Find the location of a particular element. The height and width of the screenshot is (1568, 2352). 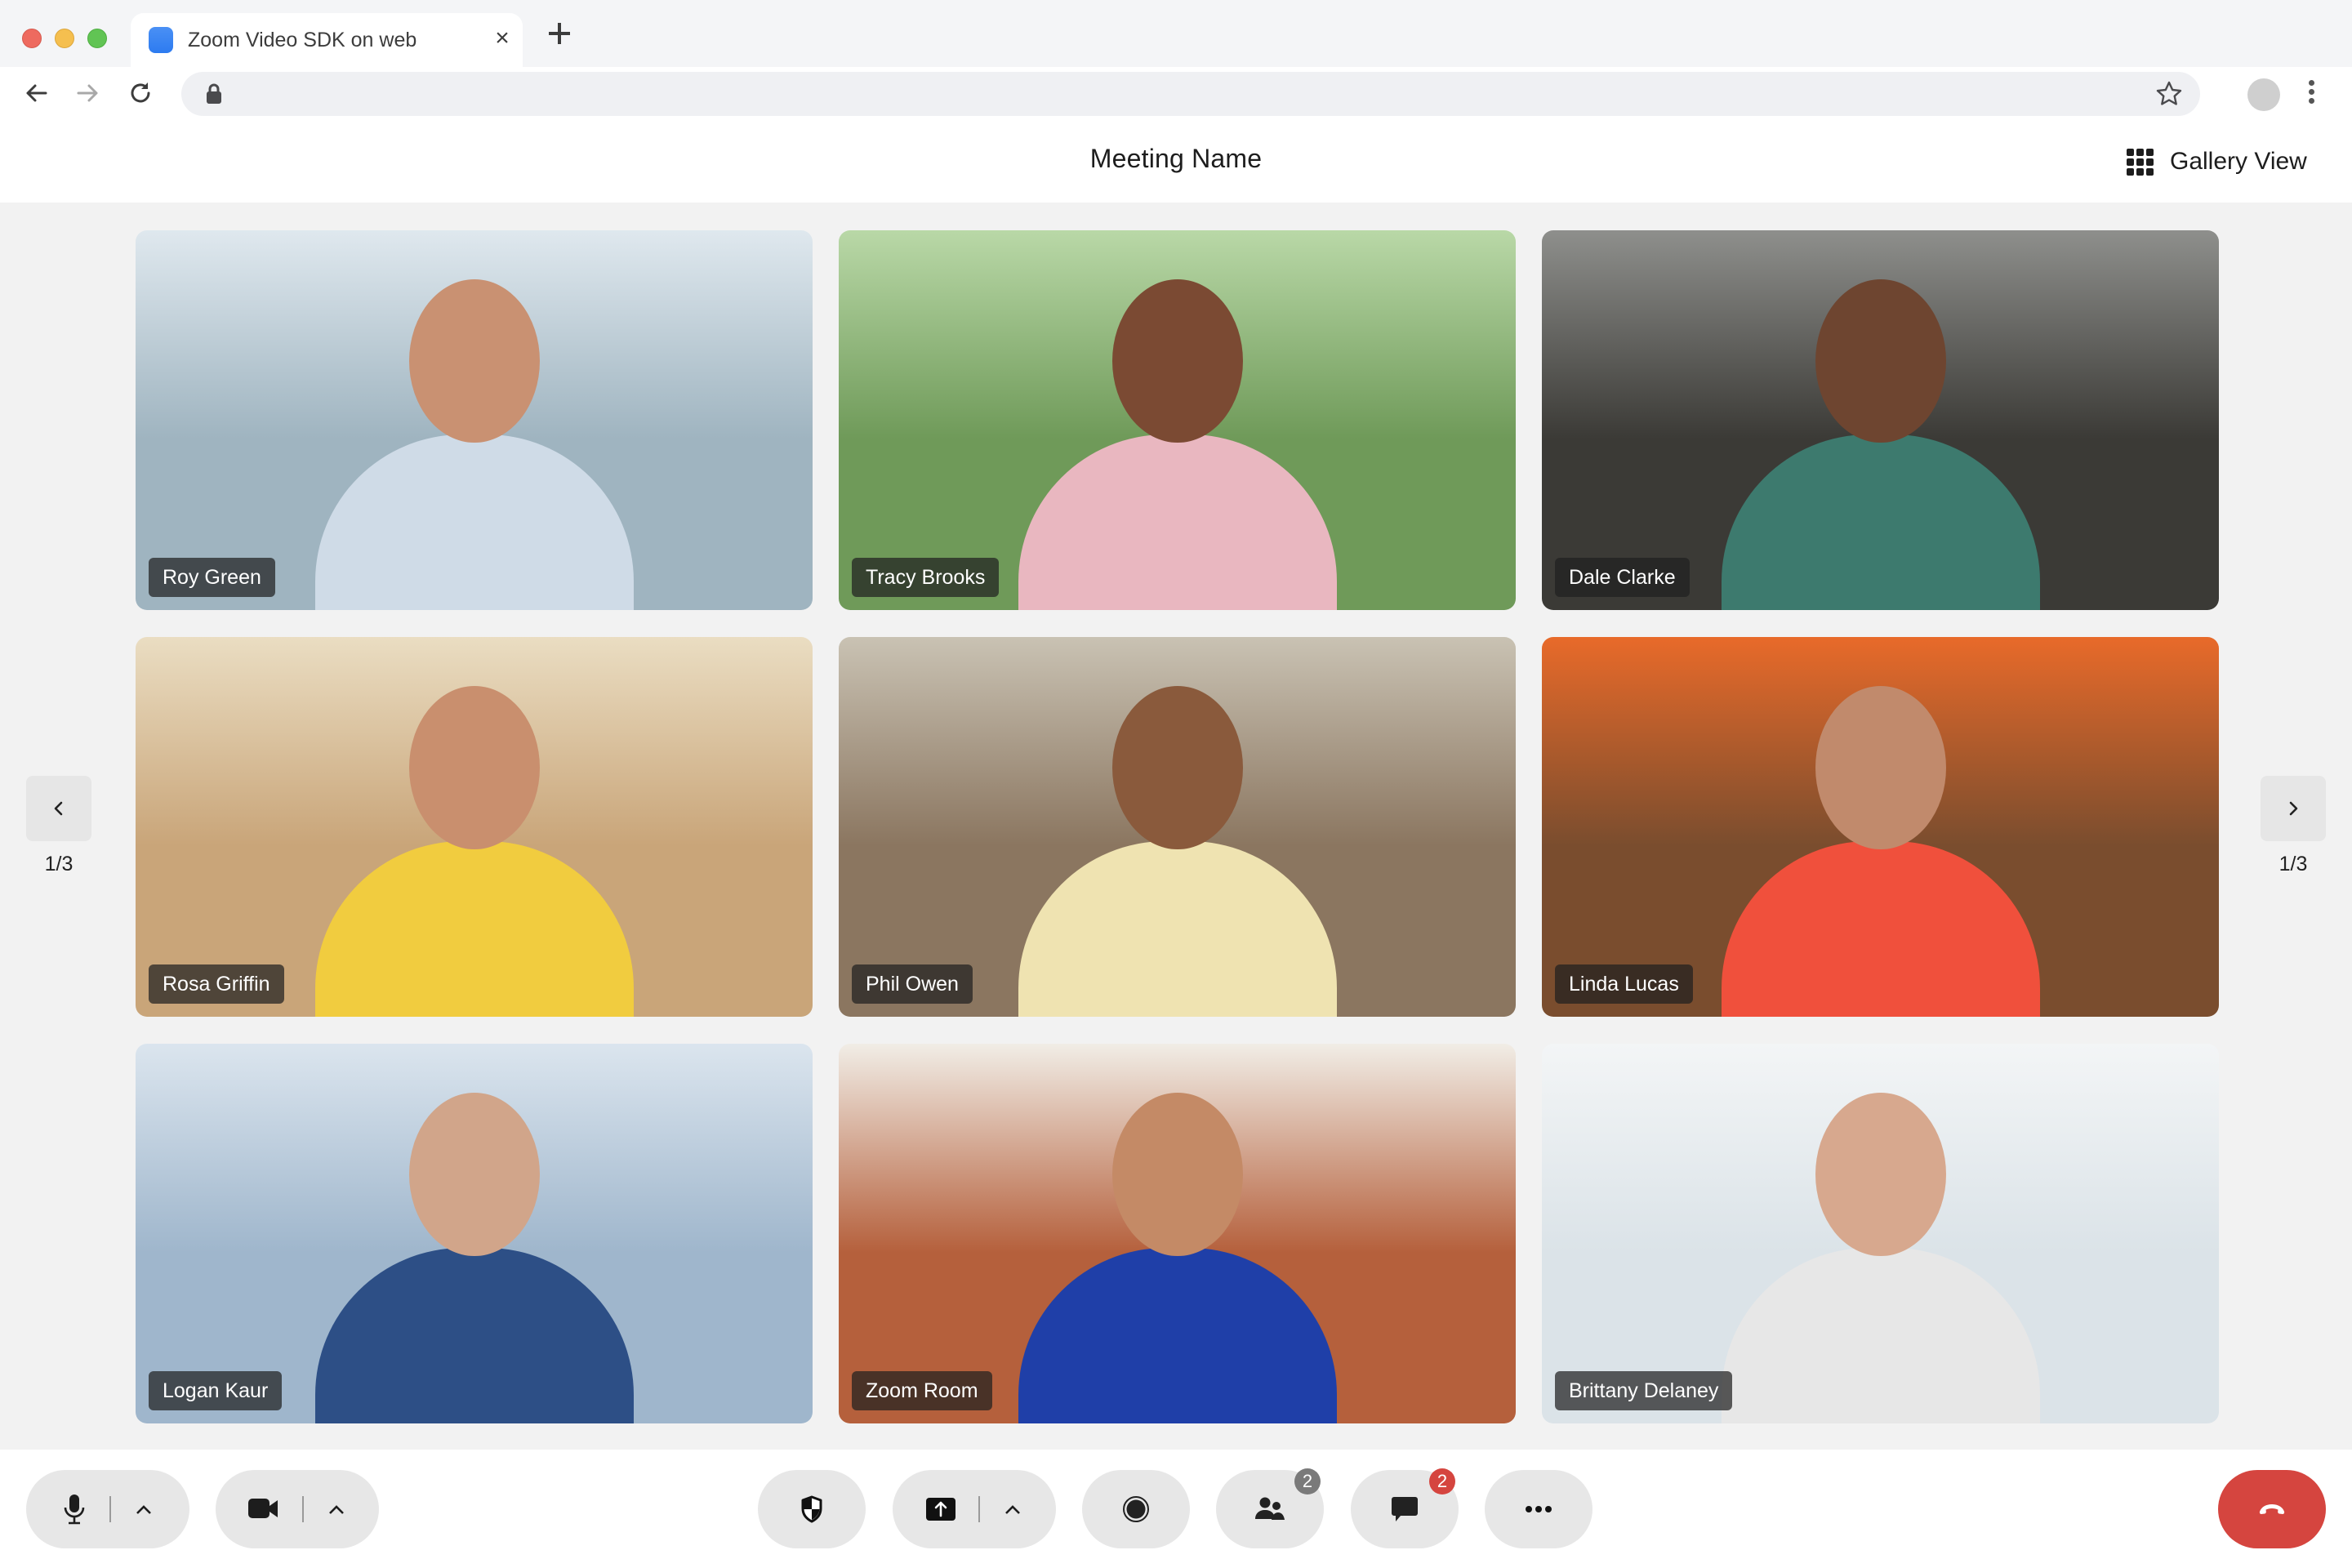

forward-arrow-icon is located at coordinates (88, 93).